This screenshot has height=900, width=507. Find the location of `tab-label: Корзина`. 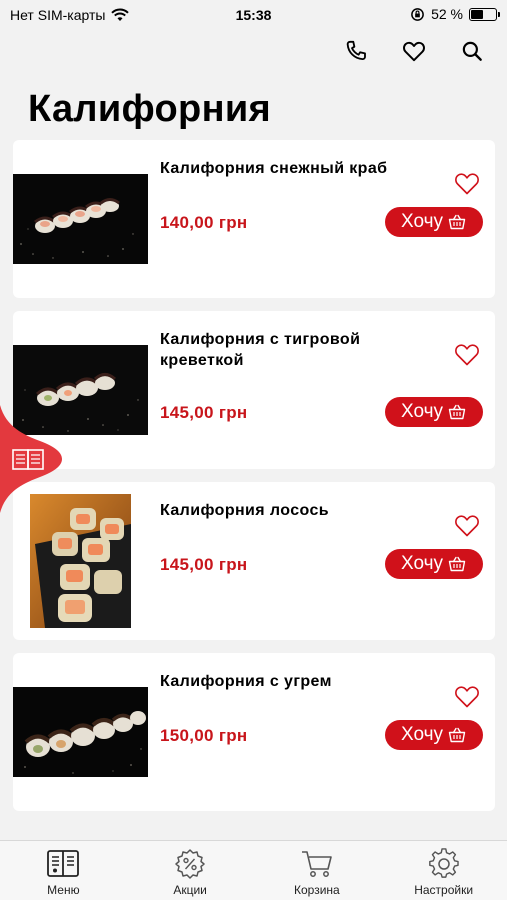

tab-label: Корзина is located at coordinates (317, 890).